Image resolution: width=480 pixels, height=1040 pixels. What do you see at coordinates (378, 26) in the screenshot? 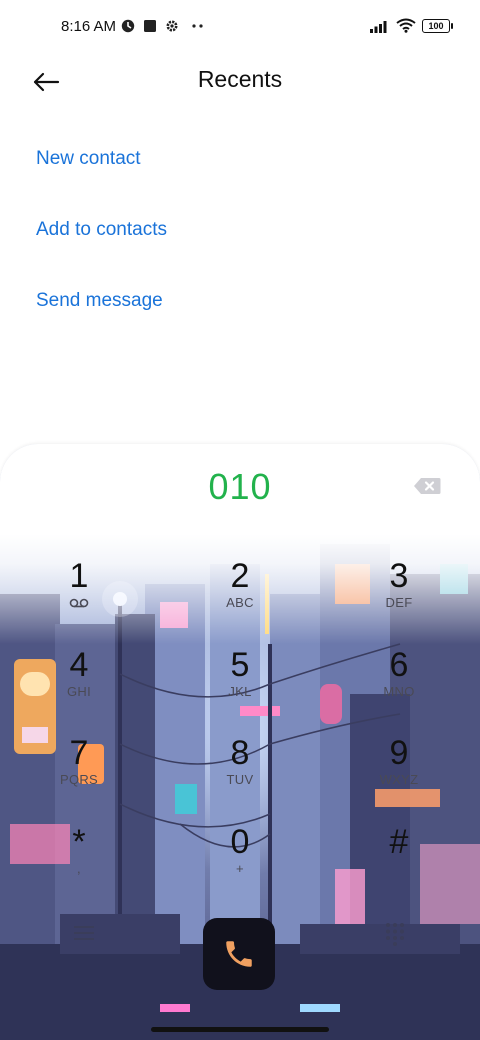
I see `signal-icon` at bounding box center [378, 26].